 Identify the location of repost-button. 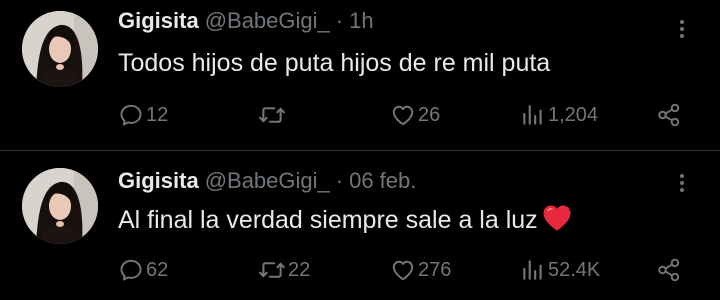
(273, 115).